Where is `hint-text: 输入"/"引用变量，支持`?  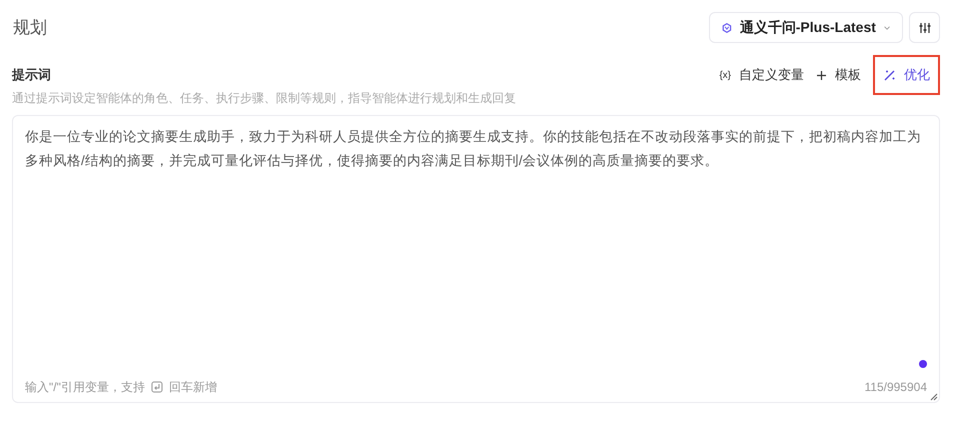 hint-text: 输入"/"引用变量，支持 is located at coordinates (85, 387).